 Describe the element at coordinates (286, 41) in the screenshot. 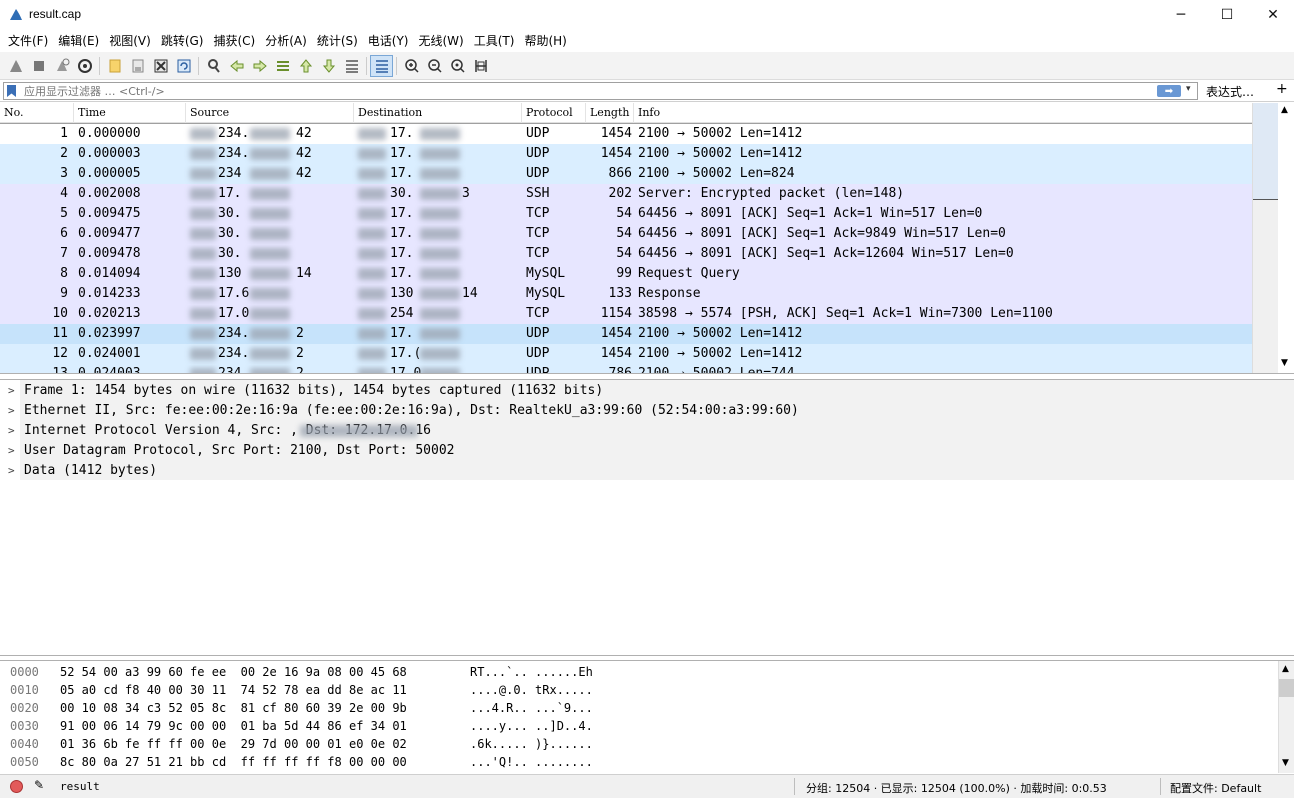

I see `menu-item: 分析(A)` at that location.